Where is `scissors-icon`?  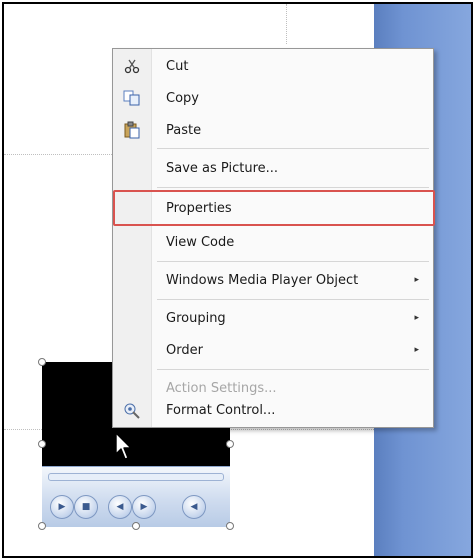 scissors-icon is located at coordinates (132, 66).